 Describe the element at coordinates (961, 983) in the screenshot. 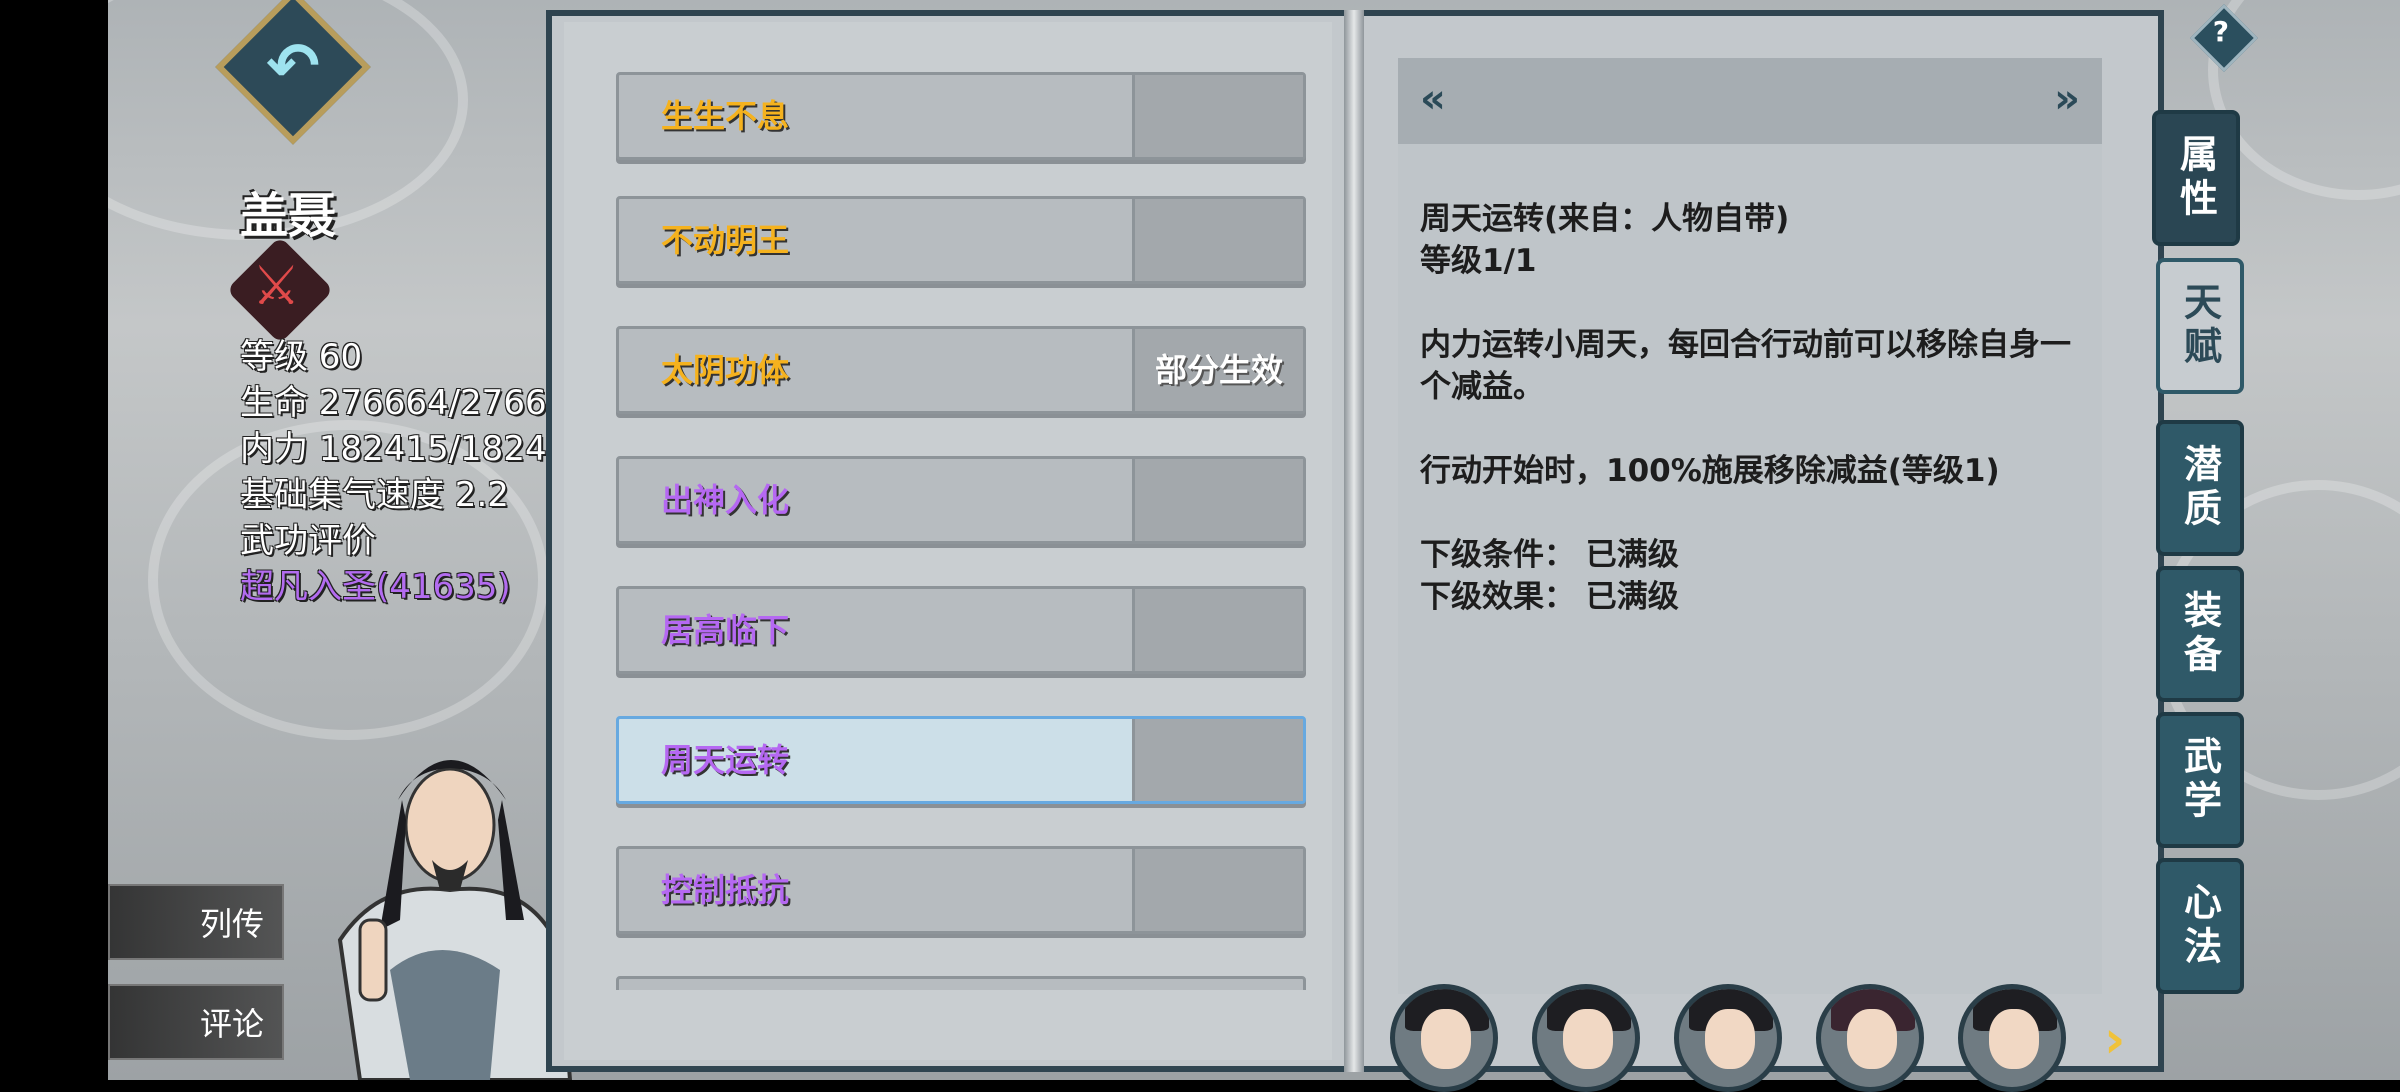

I see `talent-row-partial` at that location.